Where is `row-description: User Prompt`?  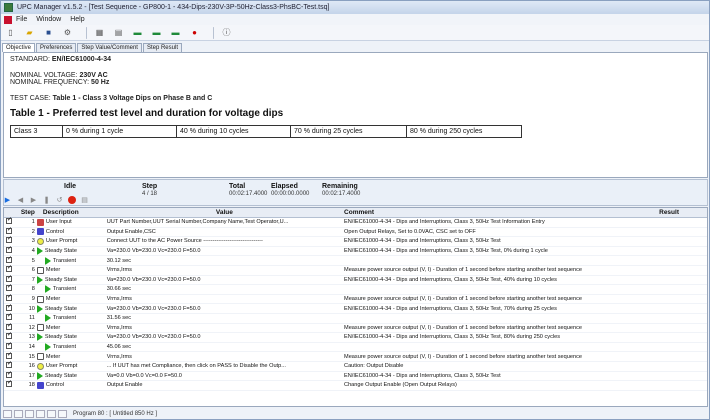 row-description: User Prompt is located at coordinates (70, 366).